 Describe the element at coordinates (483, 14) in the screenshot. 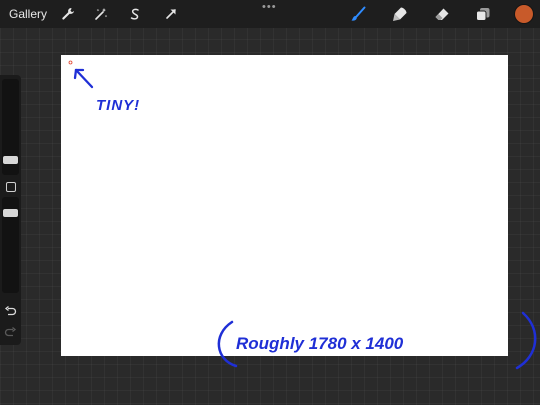

I see `layers-icon` at that location.